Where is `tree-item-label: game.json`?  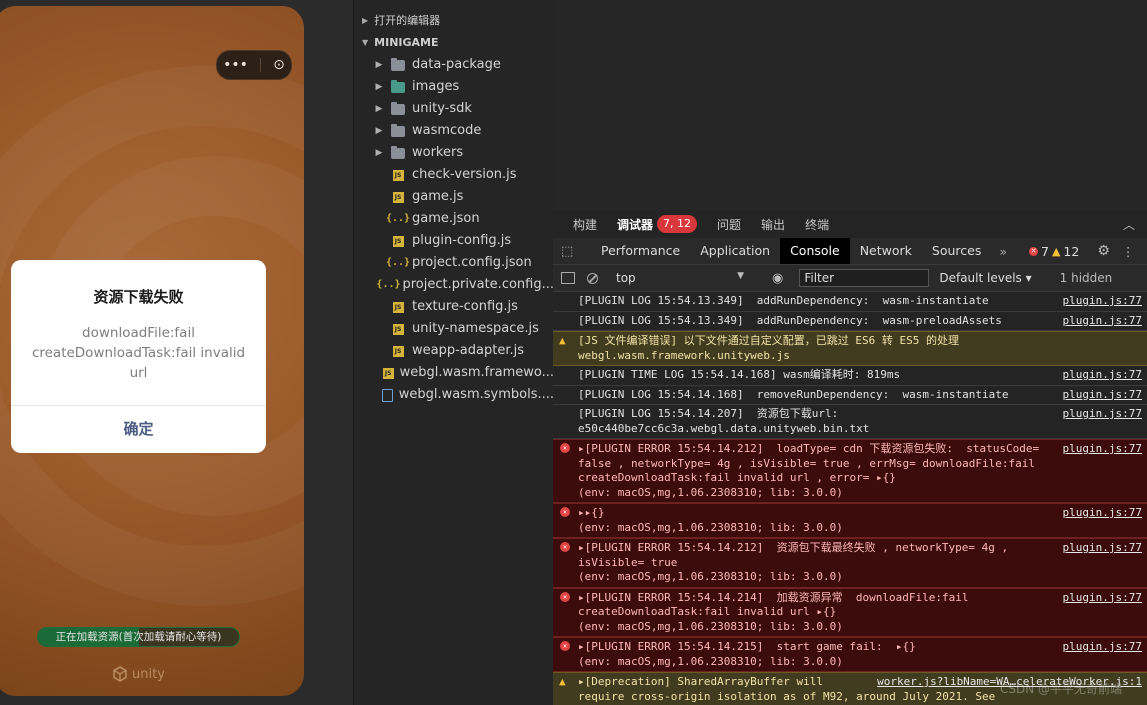
tree-item-label: game.json is located at coordinates (446, 218).